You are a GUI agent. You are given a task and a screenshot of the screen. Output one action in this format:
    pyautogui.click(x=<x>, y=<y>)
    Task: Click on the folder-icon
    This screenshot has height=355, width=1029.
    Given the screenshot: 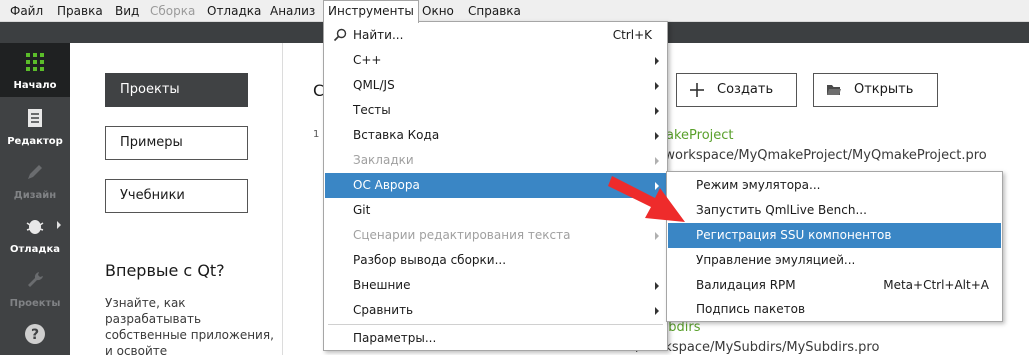 What is the action you would take?
    pyautogui.click(x=834, y=90)
    